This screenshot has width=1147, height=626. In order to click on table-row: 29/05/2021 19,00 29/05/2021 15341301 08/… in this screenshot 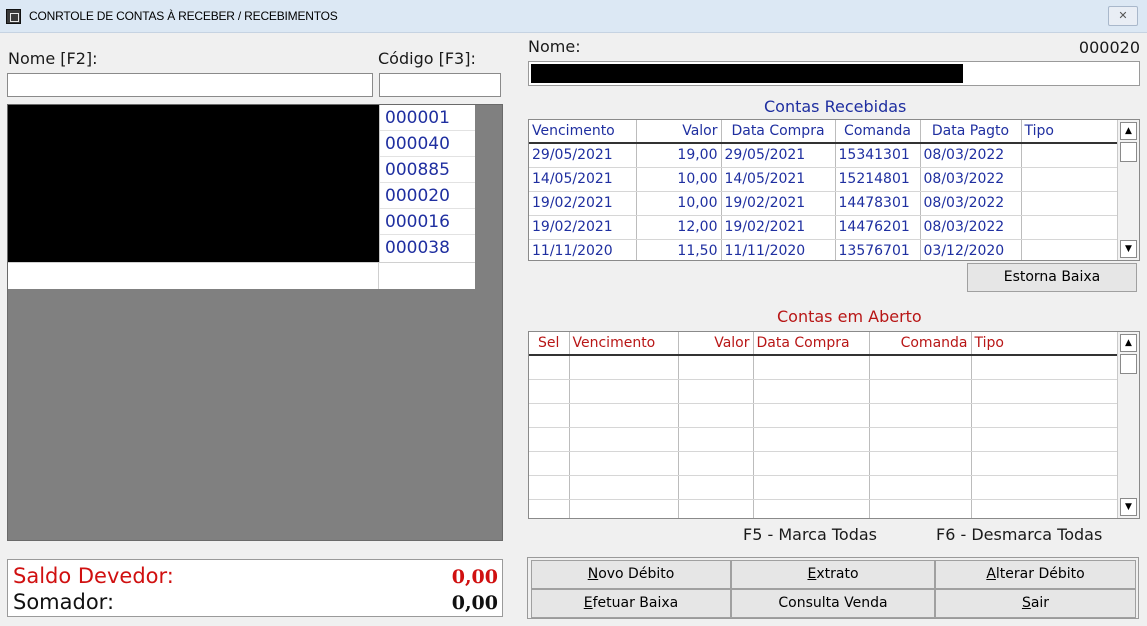, I will do `click(824, 155)`.